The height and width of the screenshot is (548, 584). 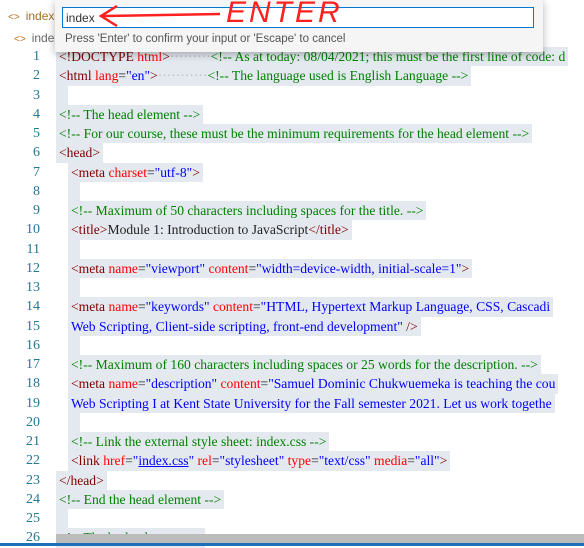 What do you see at coordinates (292, 345) in the screenshot?
I see `code-line: 16` at bounding box center [292, 345].